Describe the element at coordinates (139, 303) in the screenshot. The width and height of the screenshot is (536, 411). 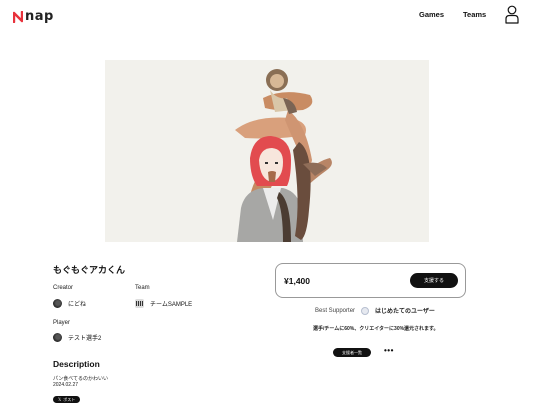
I see `team-avatar` at that location.